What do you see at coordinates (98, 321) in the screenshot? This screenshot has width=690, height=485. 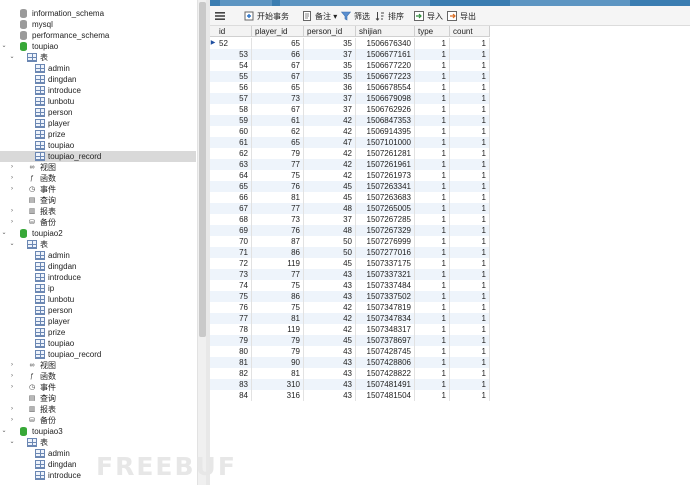 I see `tree-item: player` at bounding box center [98, 321].